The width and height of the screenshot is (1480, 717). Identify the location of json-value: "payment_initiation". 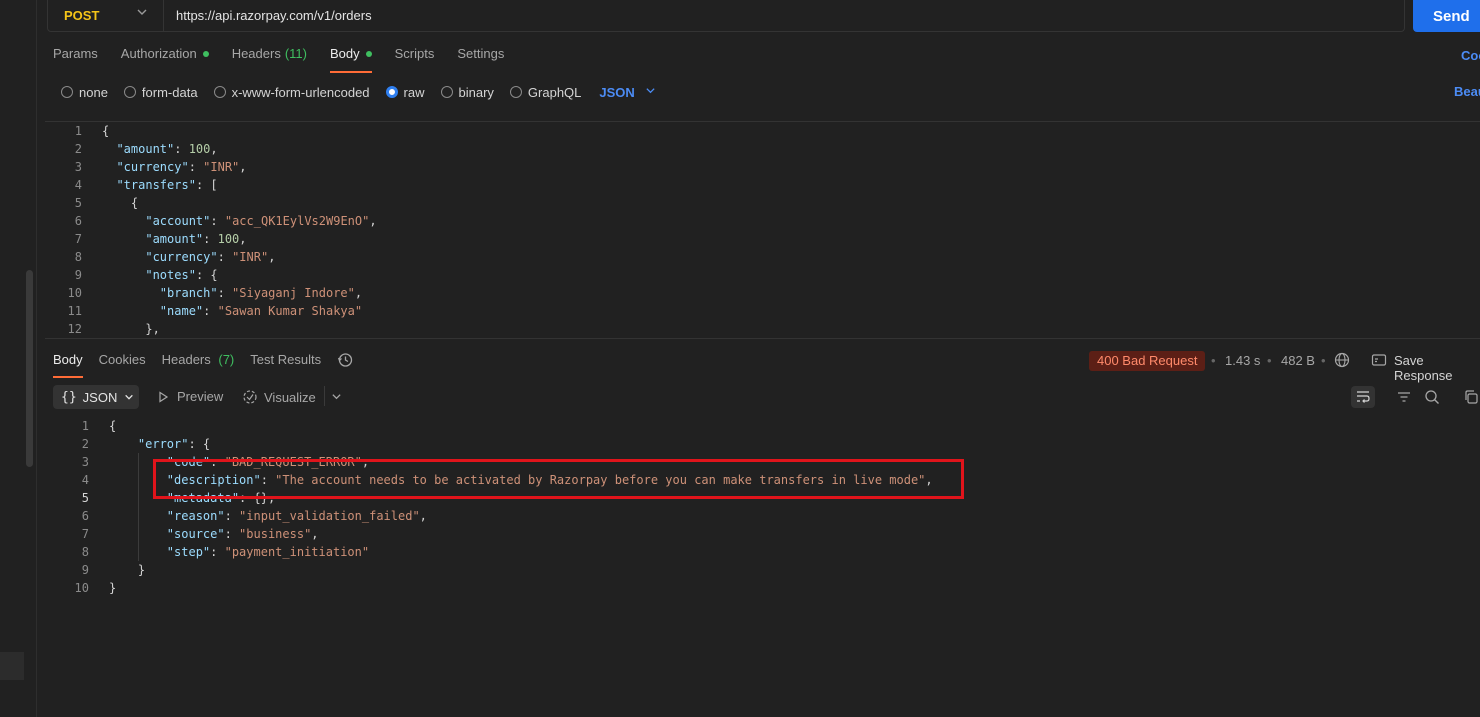
(297, 552).